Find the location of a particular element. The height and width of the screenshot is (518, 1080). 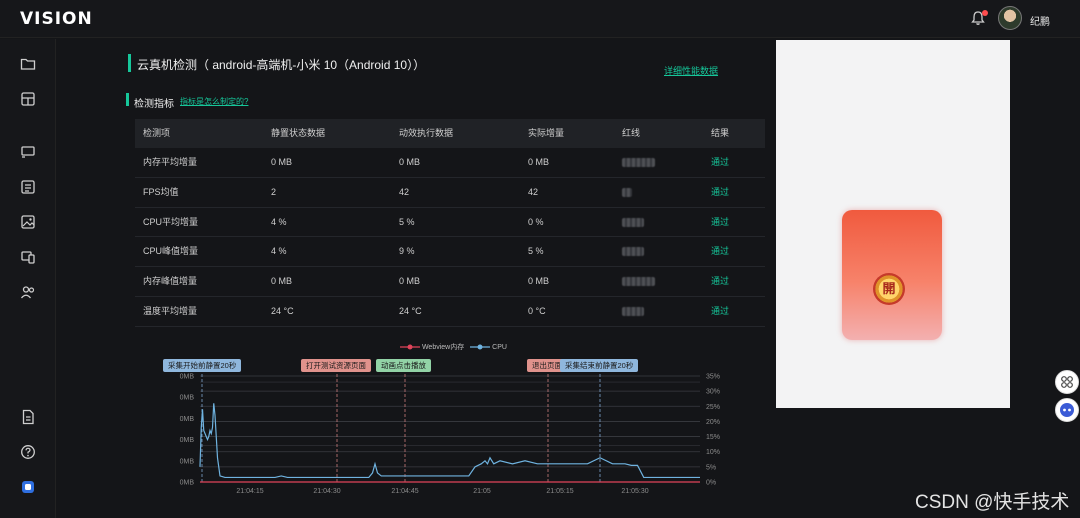

checklist-icon is located at coordinates (28, 187).